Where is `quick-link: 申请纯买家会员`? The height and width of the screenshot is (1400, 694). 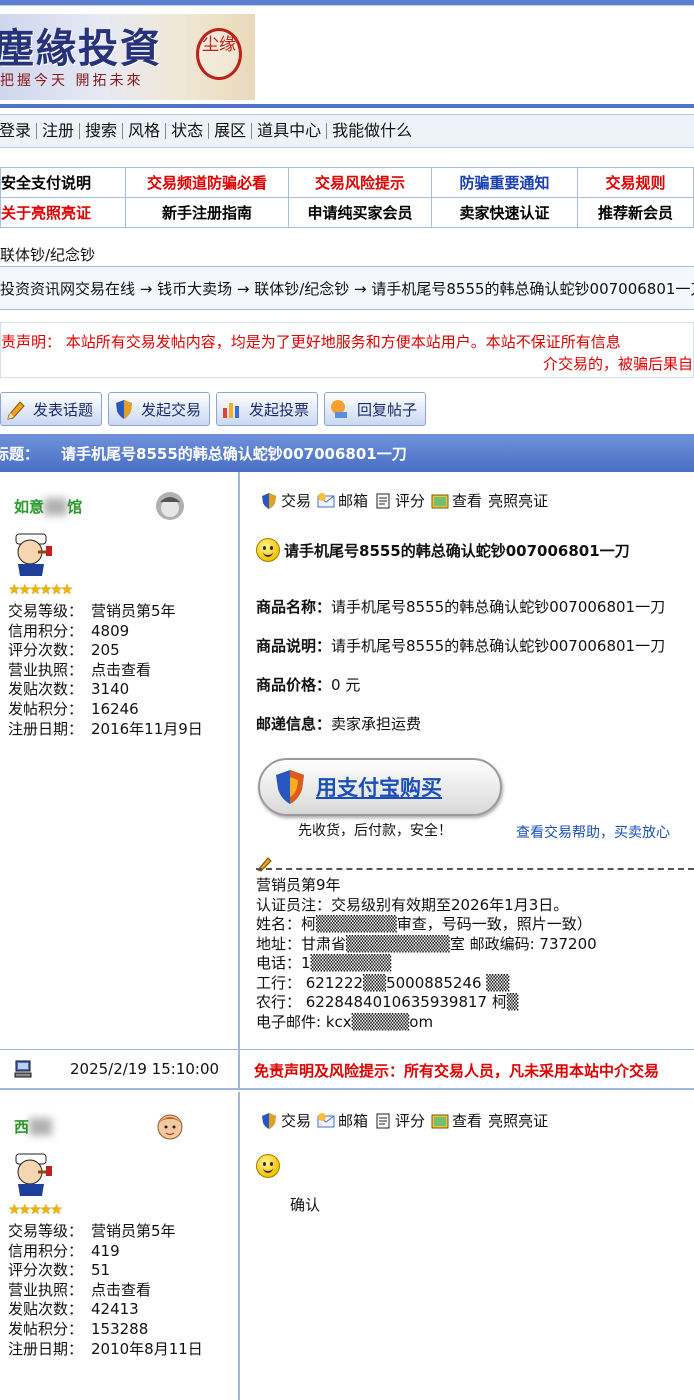
quick-link: 申请纯买家会员 is located at coordinates (360, 212).